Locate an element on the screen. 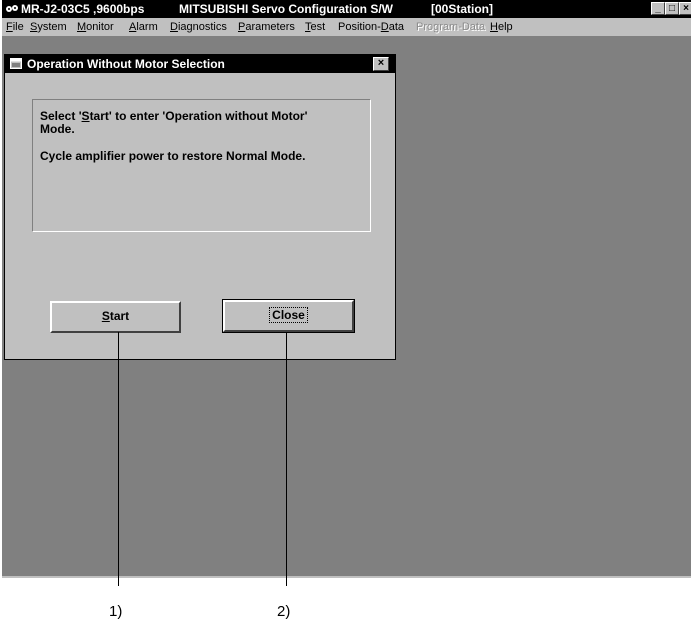 The width and height of the screenshot is (691, 626). dialog-title: Operation Without Motor Selection is located at coordinates (126, 64).